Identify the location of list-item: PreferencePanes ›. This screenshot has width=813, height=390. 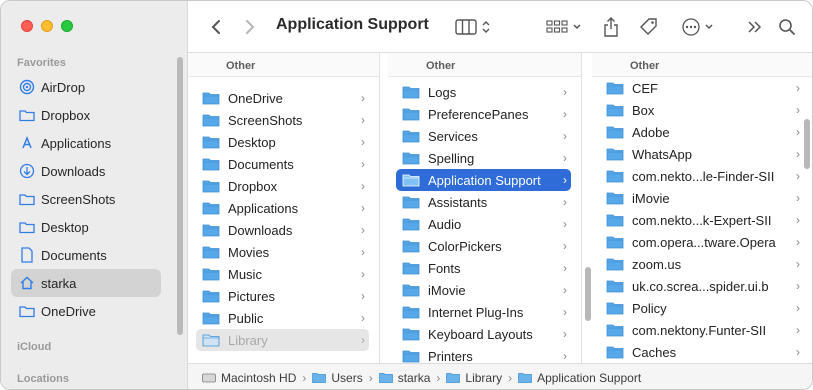
(483, 114).